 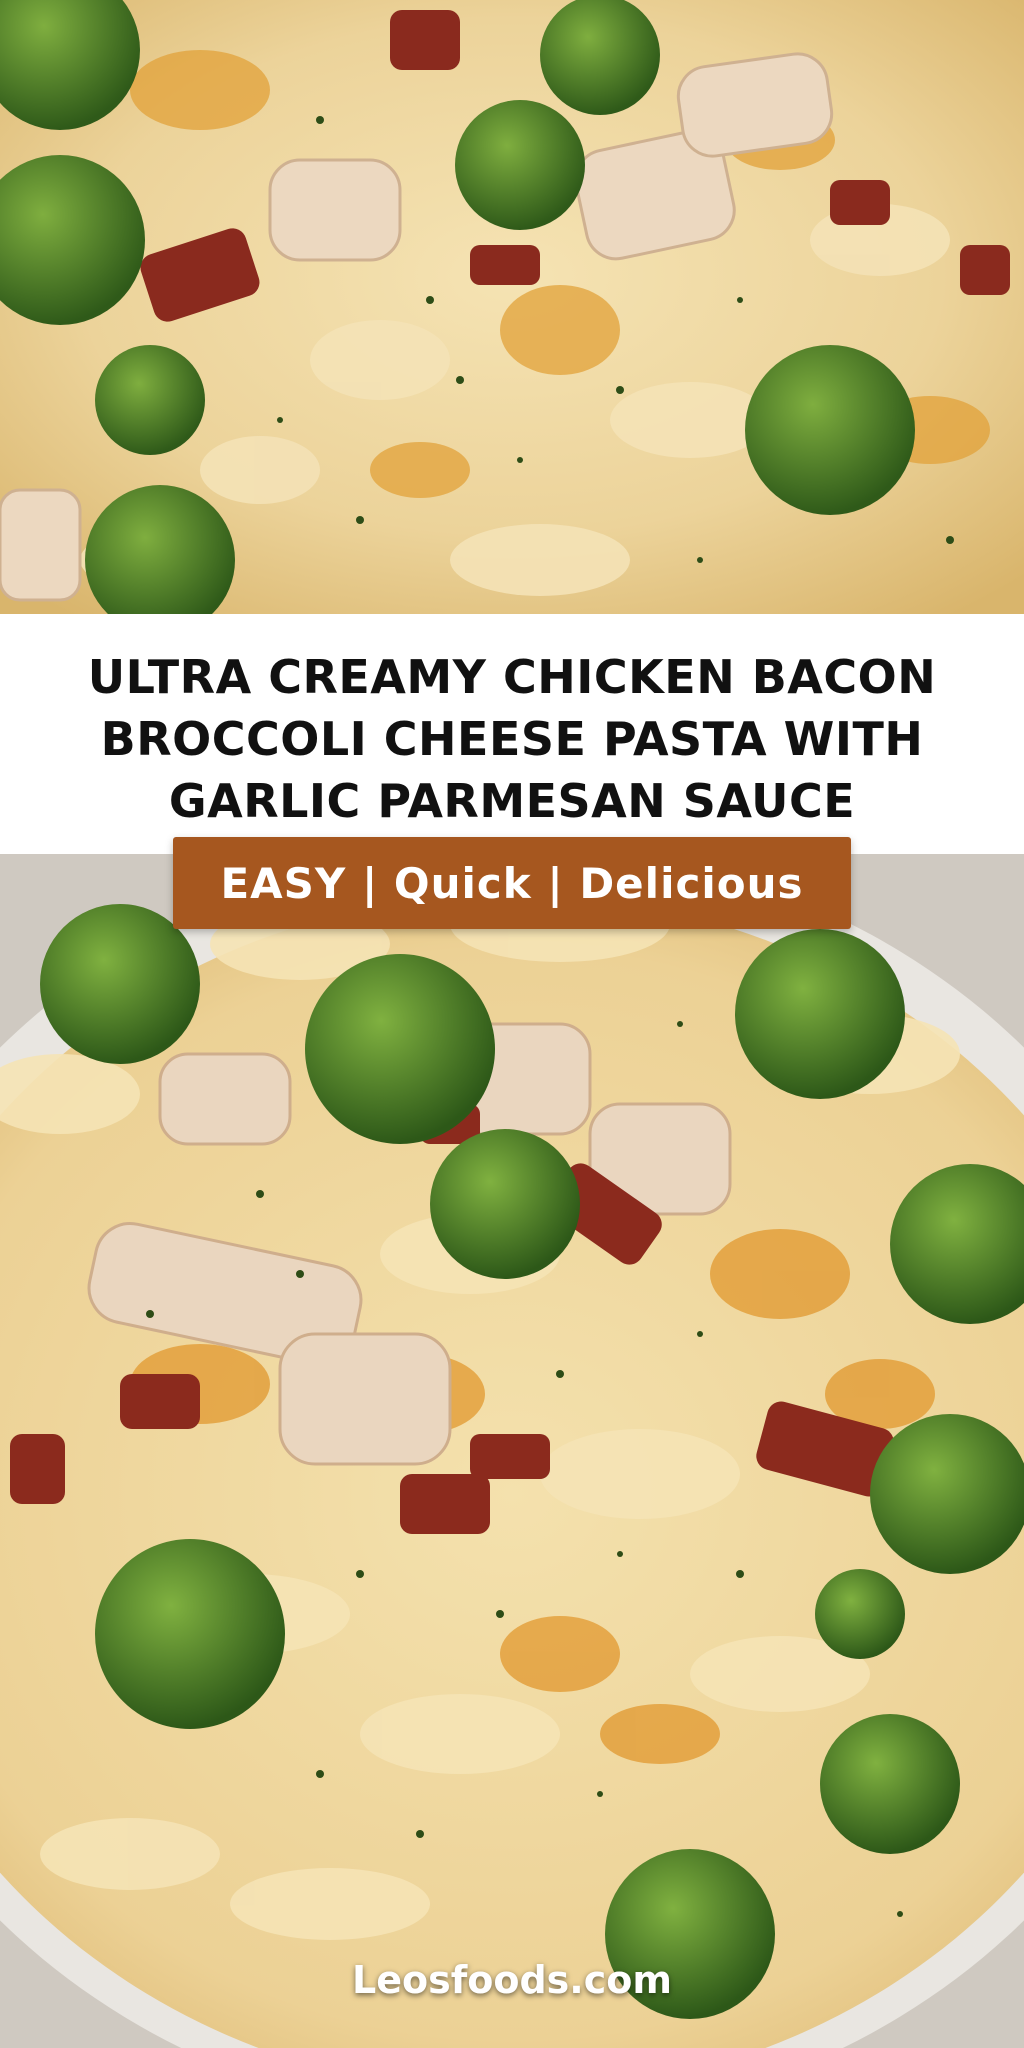 I want to click on tagline-badge: EASY | Quick | Delicious, so click(x=512, y=883).